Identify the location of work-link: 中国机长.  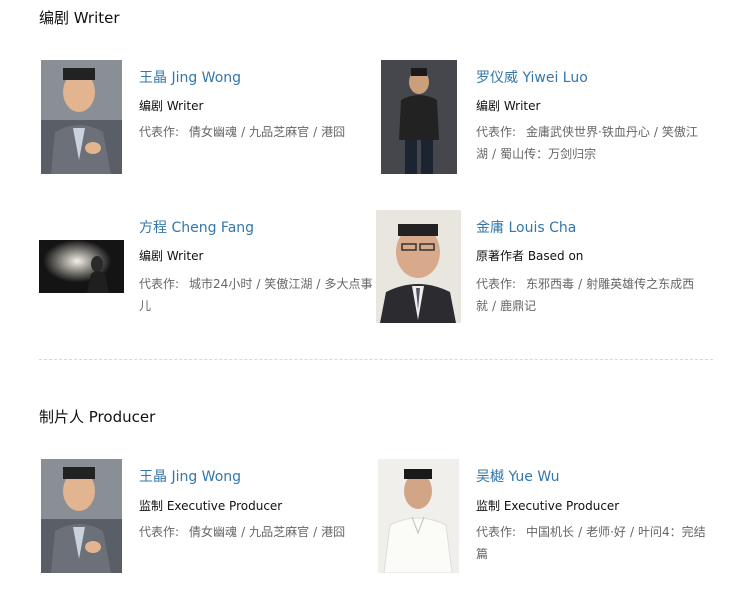
(550, 532).